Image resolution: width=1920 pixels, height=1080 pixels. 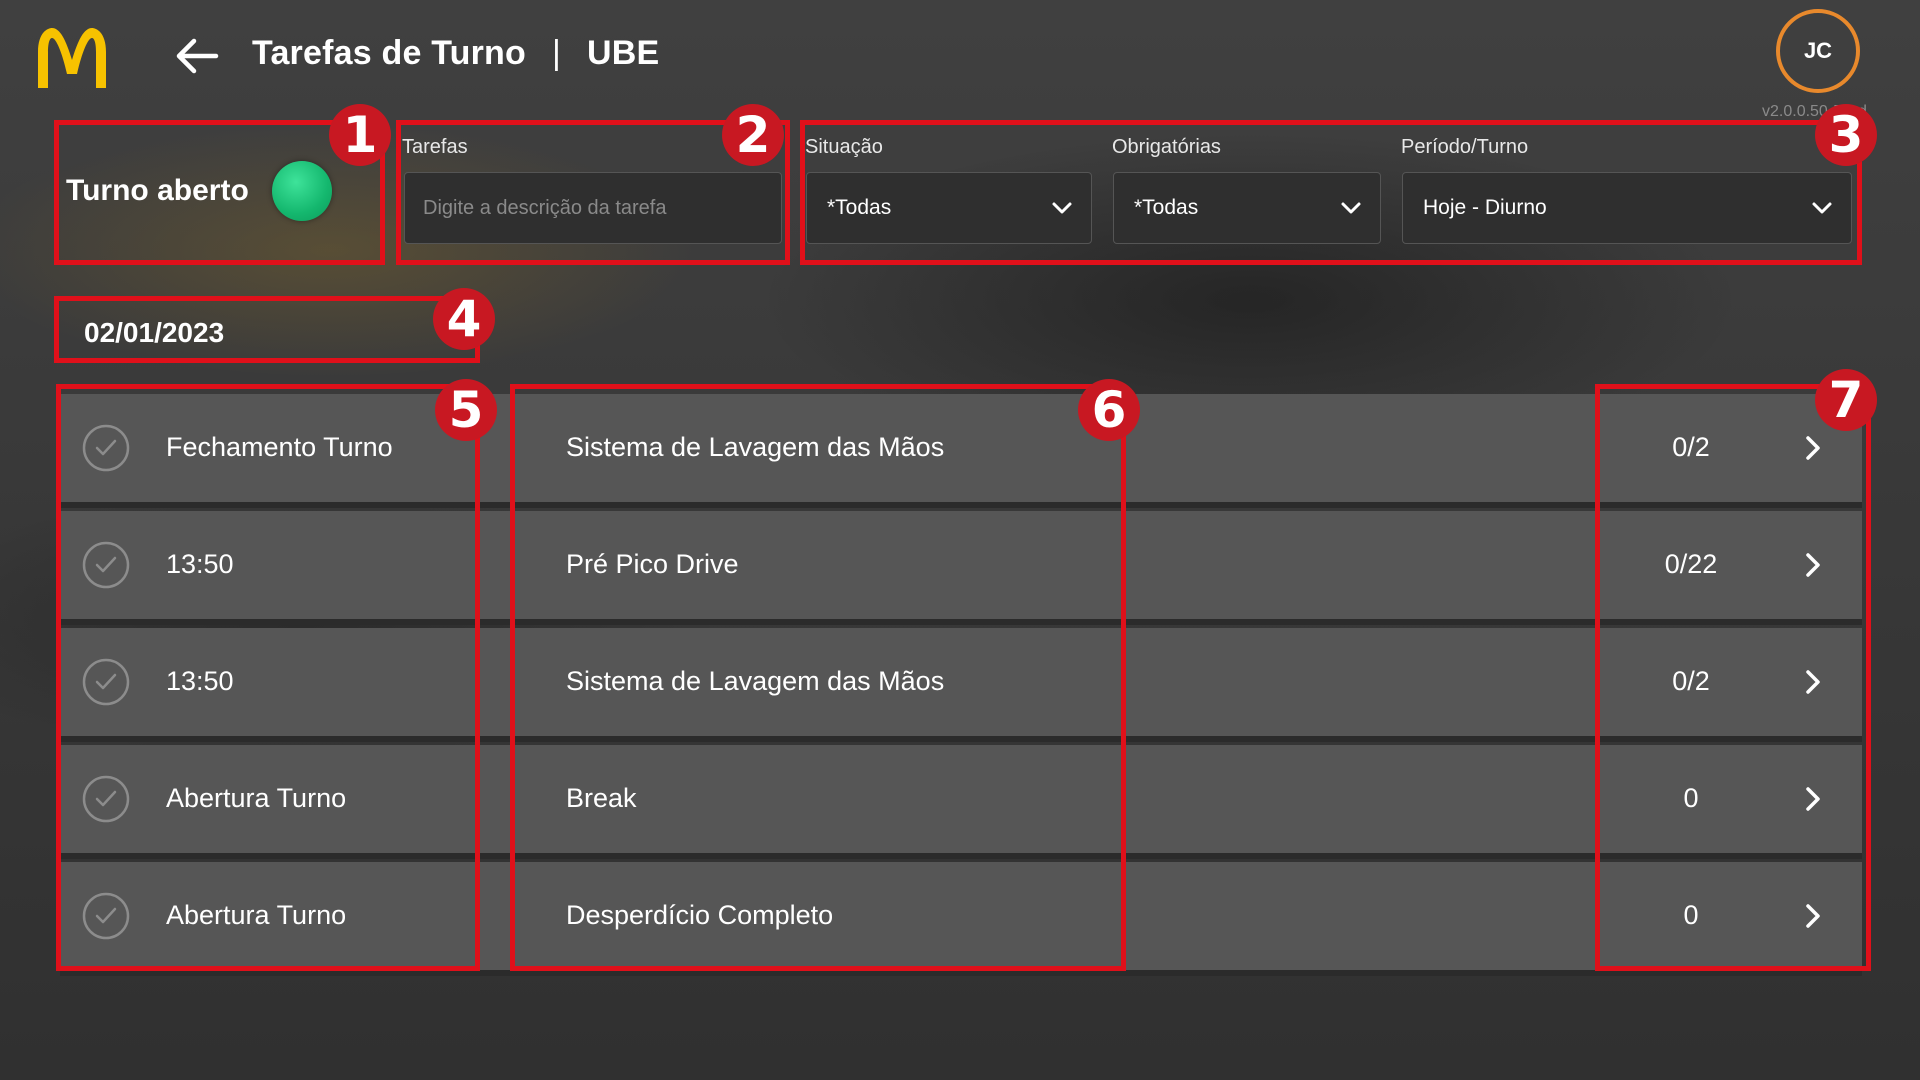 I want to click on periodo-select: Hoje - Diurno, so click(x=1627, y=208).